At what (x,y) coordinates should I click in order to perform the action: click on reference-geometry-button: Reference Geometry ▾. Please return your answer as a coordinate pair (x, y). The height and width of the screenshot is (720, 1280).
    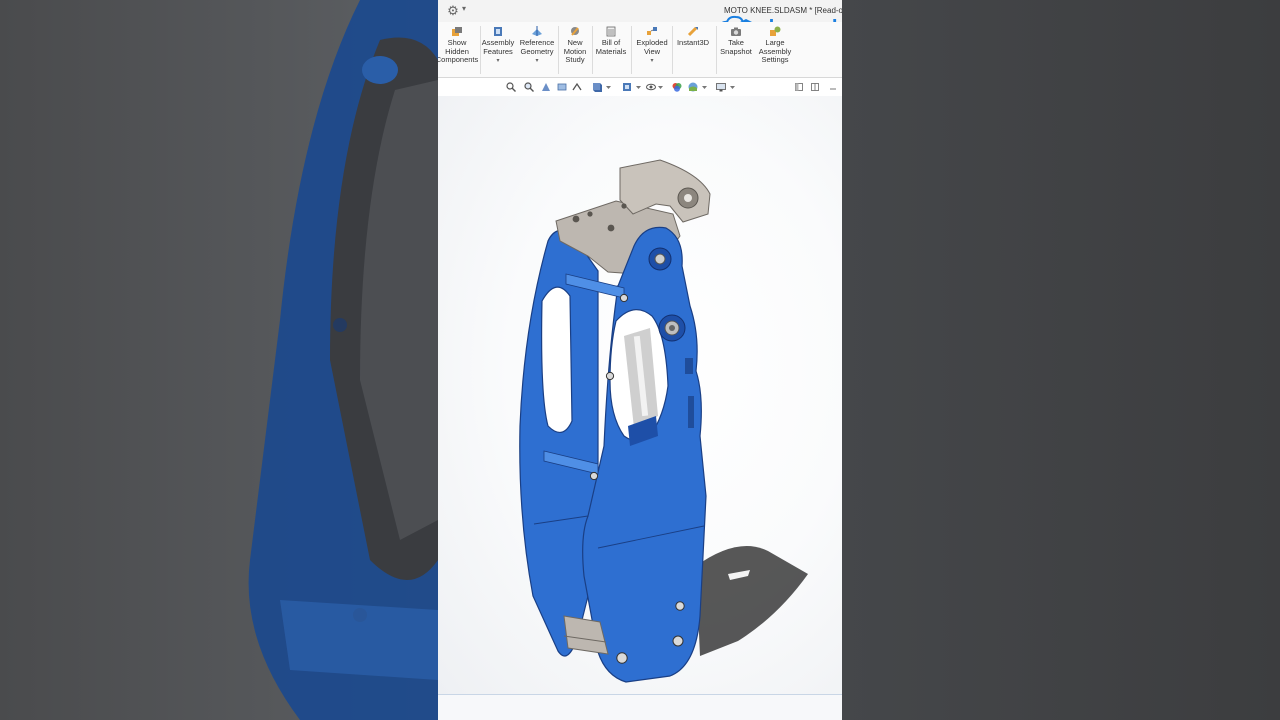
    Looking at the image, I should click on (537, 46).